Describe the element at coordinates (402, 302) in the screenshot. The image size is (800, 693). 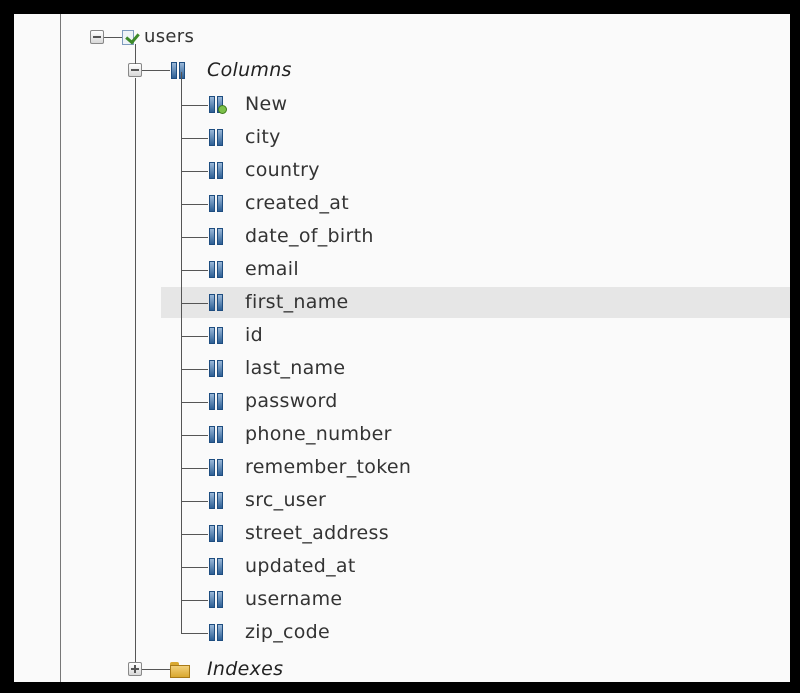
I see `column-item-first-name: first_name` at that location.